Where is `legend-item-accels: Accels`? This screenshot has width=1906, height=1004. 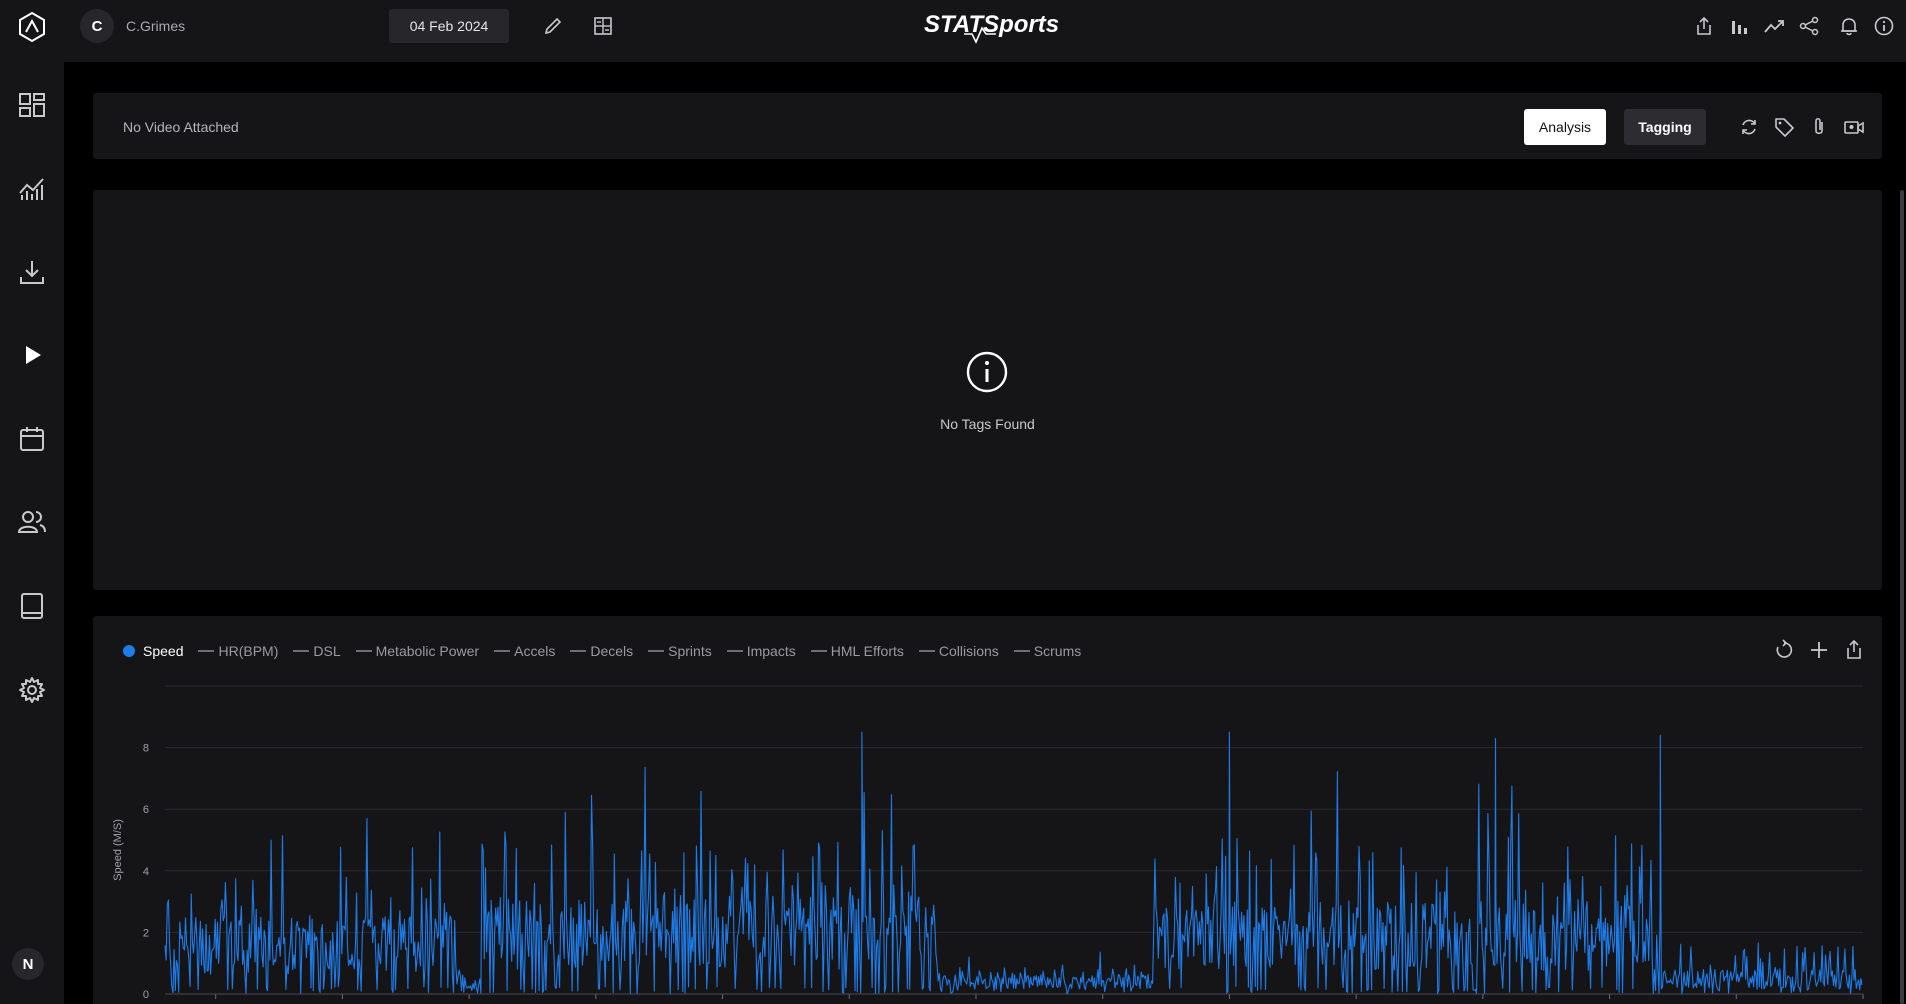 legend-item-accels: Accels is located at coordinates (524, 651).